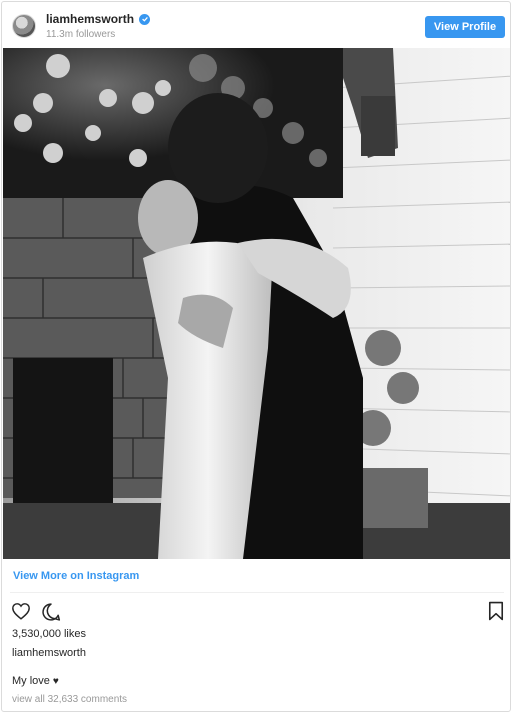 The height and width of the screenshot is (714, 514). What do you see at coordinates (49, 653) in the screenshot?
I see `caption-username: liamhemsworth` at bounding box center [49, 653].